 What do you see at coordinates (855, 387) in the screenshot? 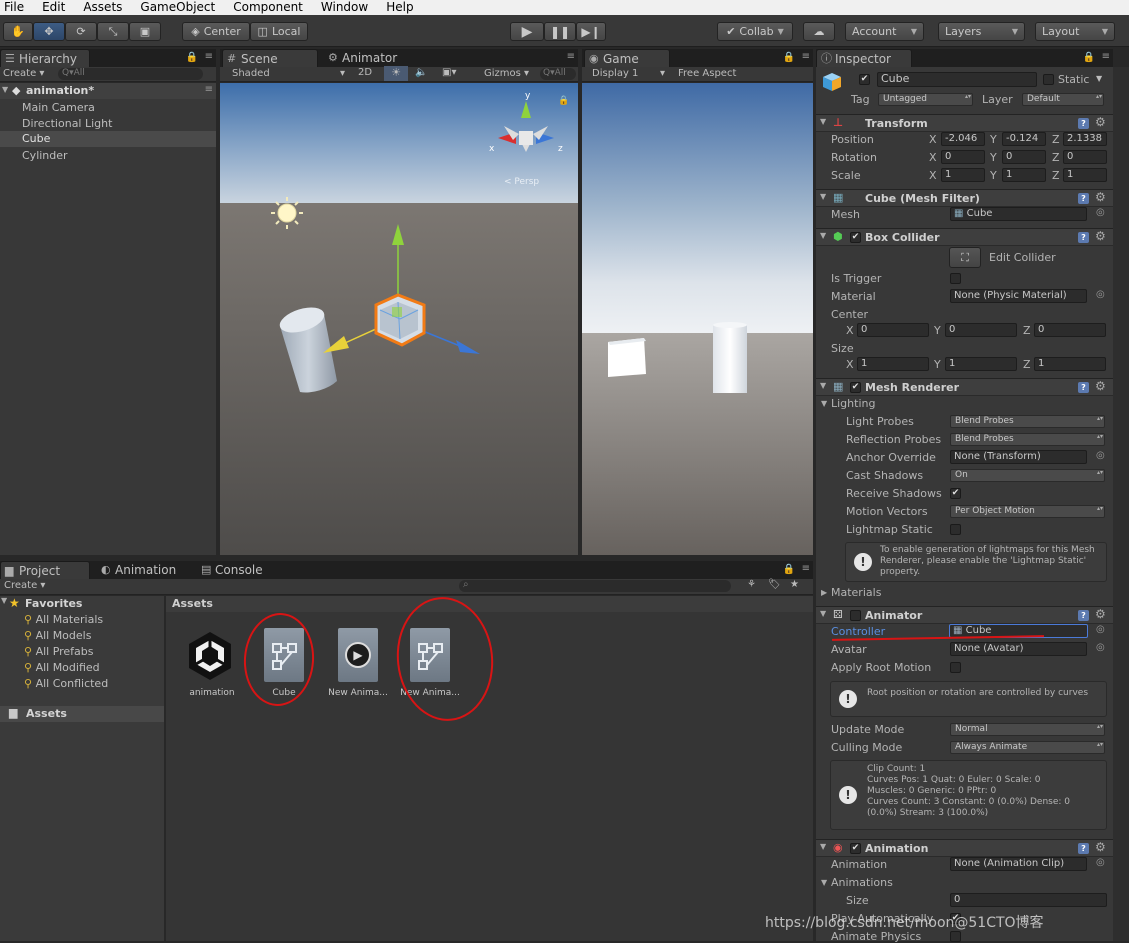
I see `mesh-renderer-enabled-checkbox: ✔` at bounding box center [855, 387].